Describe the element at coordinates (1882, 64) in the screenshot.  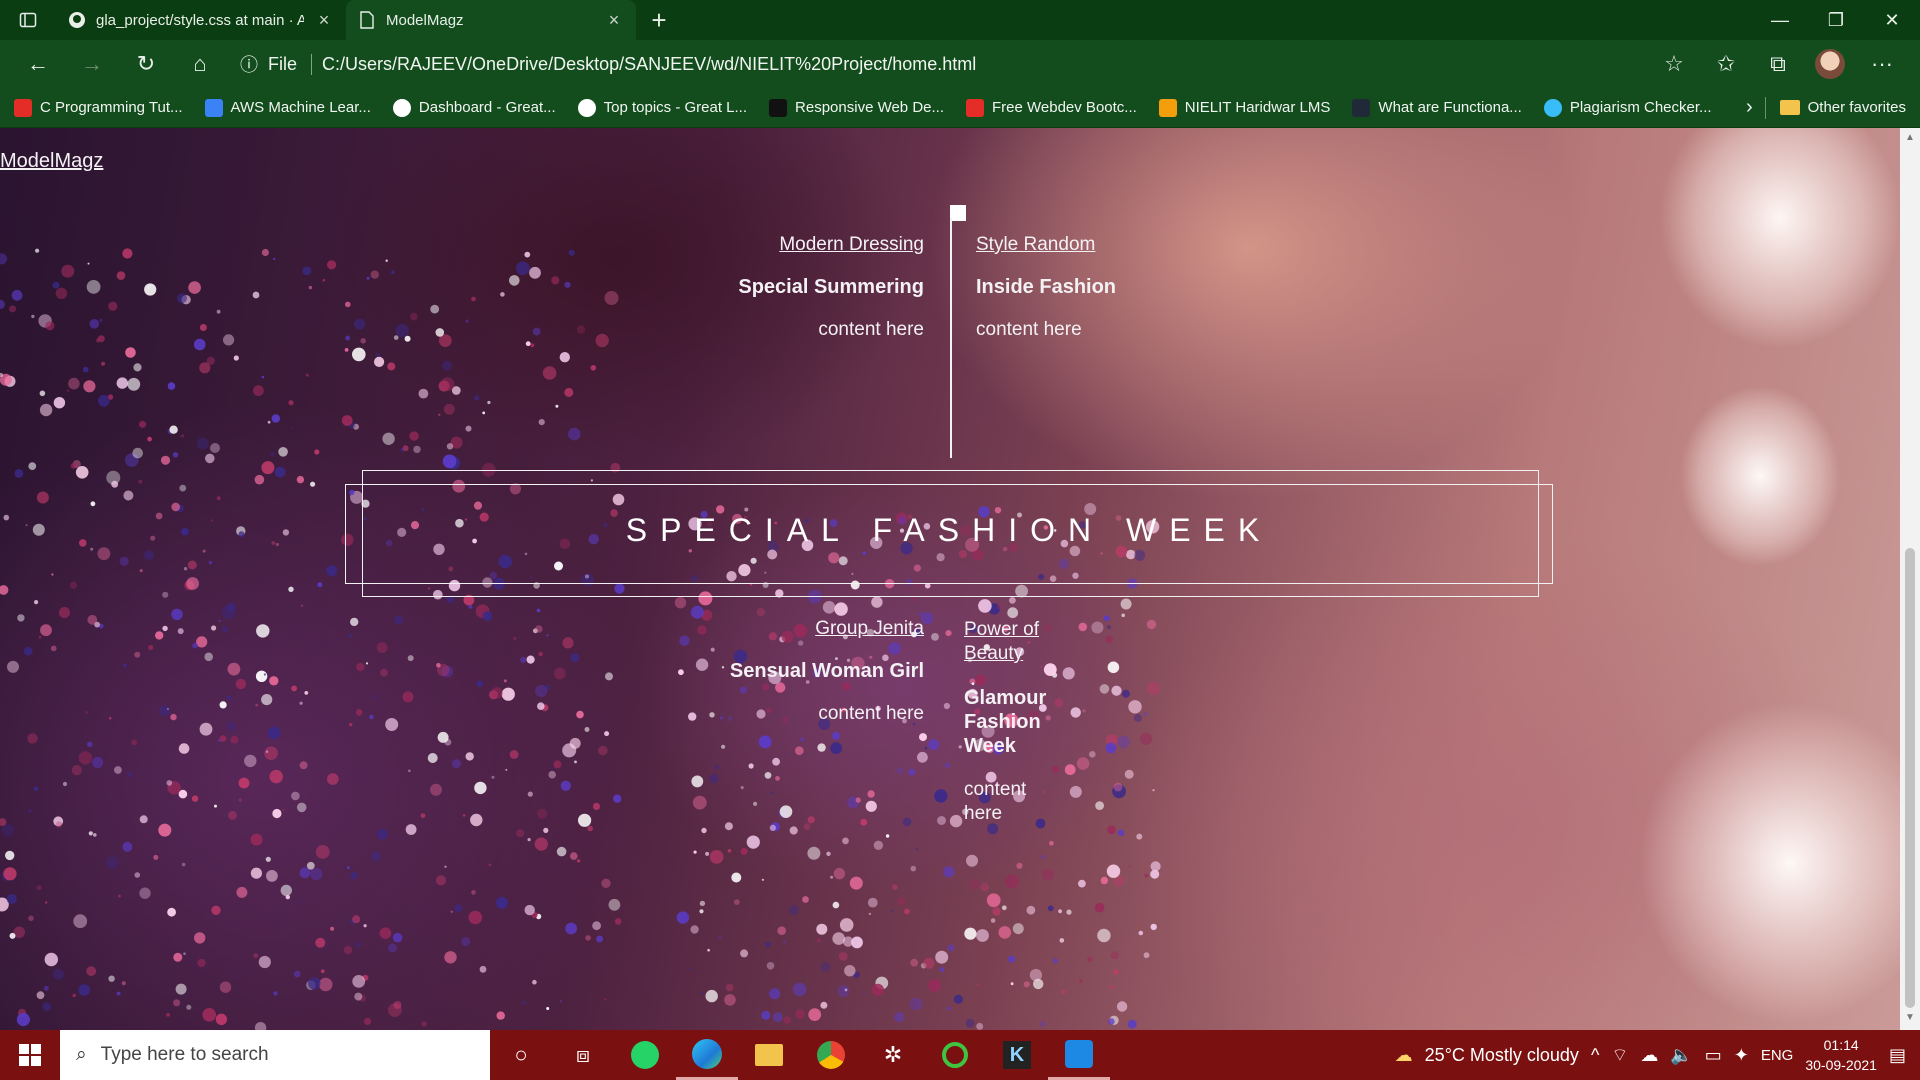
I see `settings-menu-button: ···` at that location.